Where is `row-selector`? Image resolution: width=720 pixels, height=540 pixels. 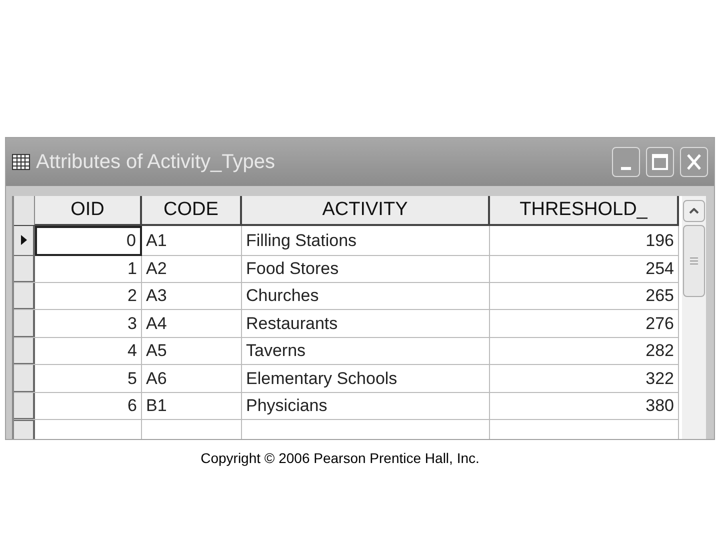 row-selector is located at coordinates (24, 241).